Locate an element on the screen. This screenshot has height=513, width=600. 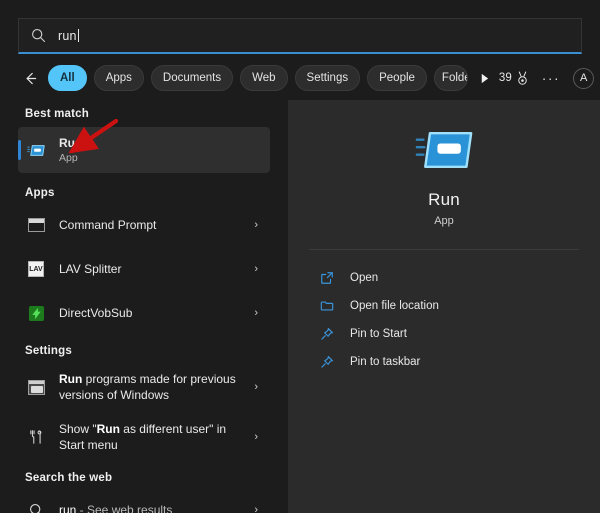
best-match-title: Run is located at coordinates (71, 142).